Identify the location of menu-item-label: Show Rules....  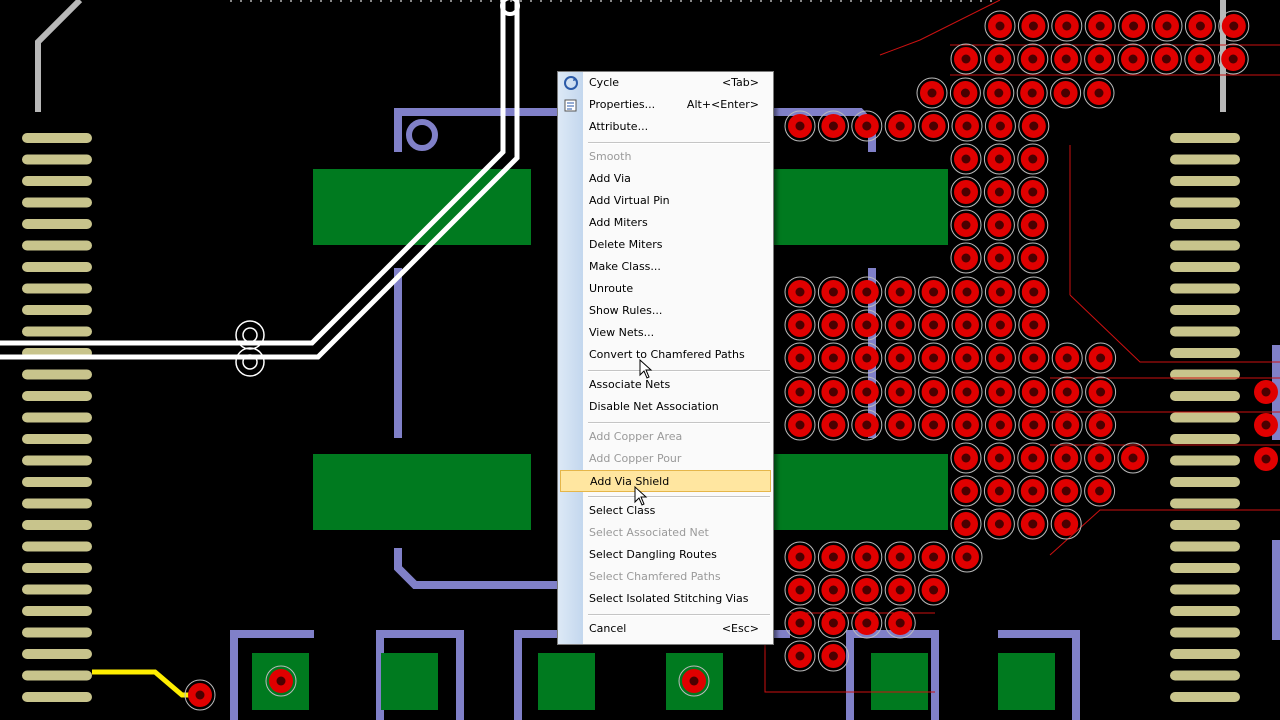
(626, 310).